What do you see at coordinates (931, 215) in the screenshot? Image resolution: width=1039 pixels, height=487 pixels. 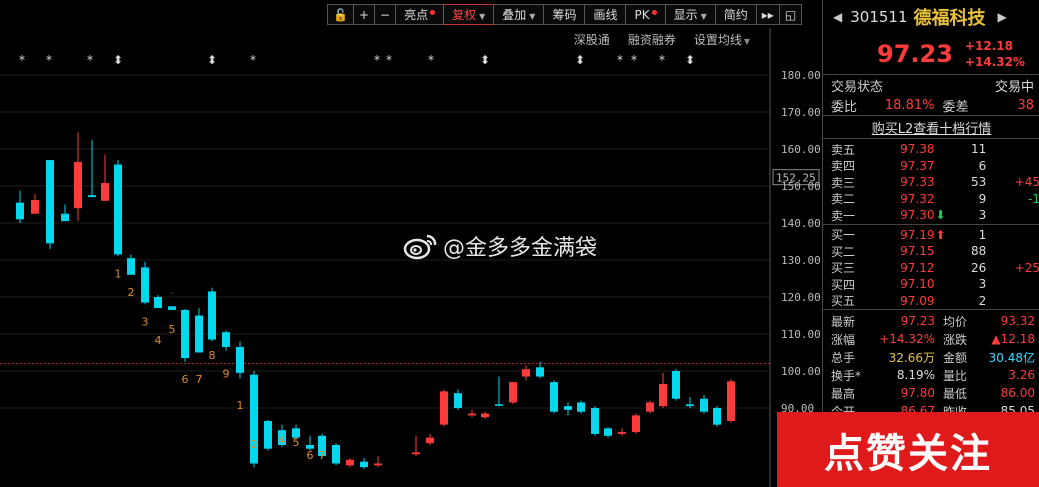 I see `ask-row: 卖一 97.30 ⬇ 3` at bounding box center [931, 215].